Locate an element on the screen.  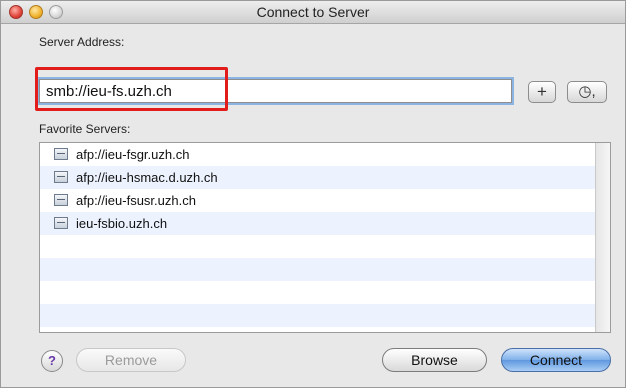
recent-servers-button: ◷, is located at coordinates (587, 92).